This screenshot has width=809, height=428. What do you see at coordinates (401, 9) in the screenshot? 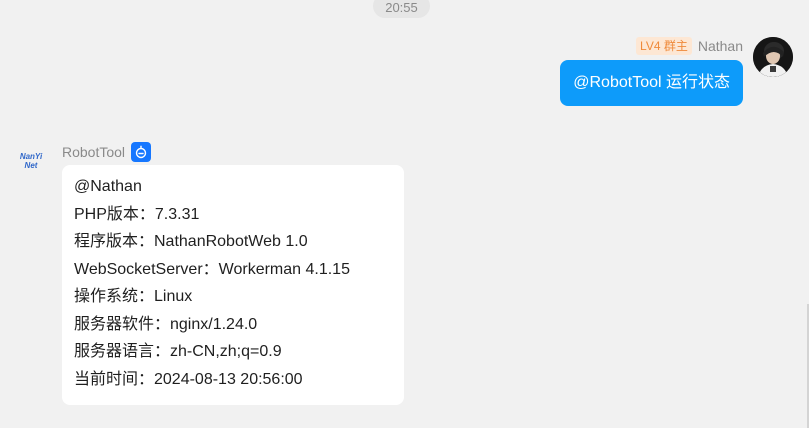
I see `message-timestamp: 20:55` at bounding box center [401, 9].